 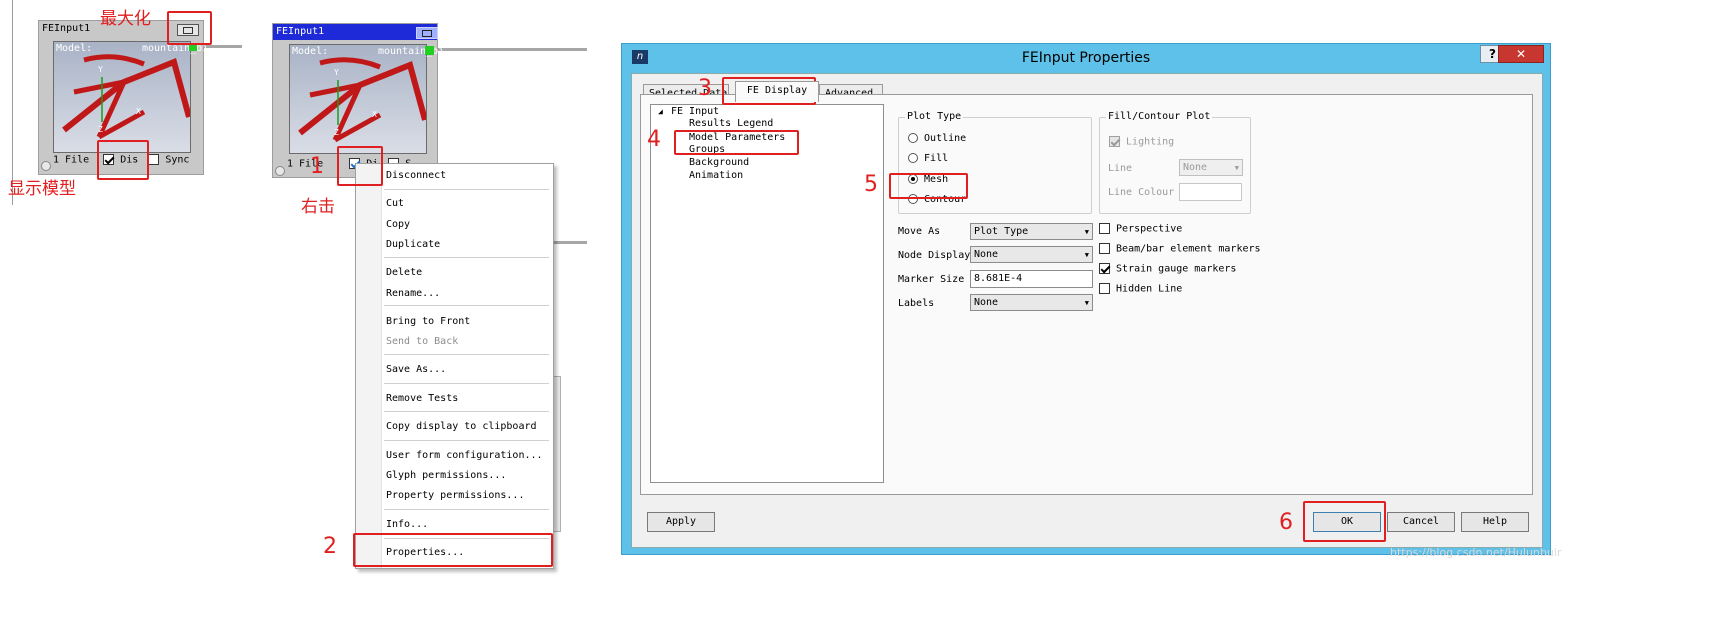 What do you see at coordinates (1150, 142) in the screenshot?
I see `lighting-label: Lighting` at bounding box center [1150, 142].